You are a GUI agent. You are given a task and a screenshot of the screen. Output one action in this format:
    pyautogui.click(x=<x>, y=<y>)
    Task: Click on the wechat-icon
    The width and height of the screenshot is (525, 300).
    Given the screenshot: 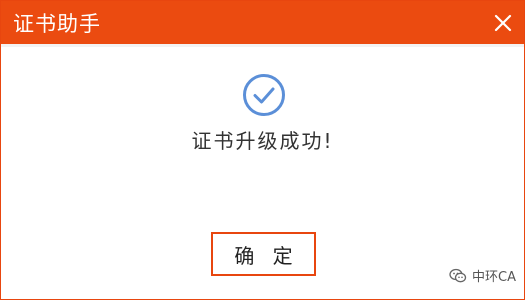 What is the action you would take?
    pyautogui.click(x=458, y=276)
    